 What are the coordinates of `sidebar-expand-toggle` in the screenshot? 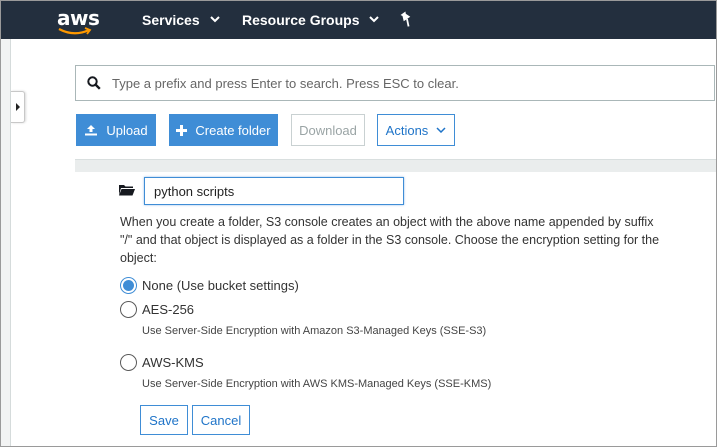 It's located at (18, 107).